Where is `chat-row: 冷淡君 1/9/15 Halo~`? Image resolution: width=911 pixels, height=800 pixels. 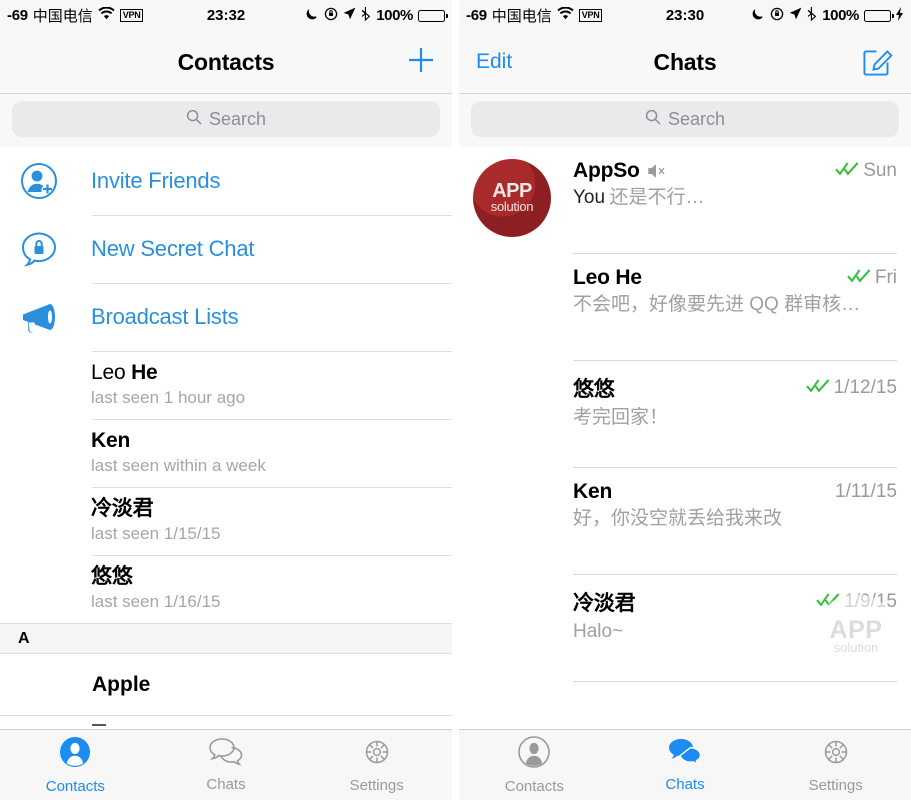 chat-row: 冷淡君 1/9/15 Halo~ is located at coordinates (685, 628).